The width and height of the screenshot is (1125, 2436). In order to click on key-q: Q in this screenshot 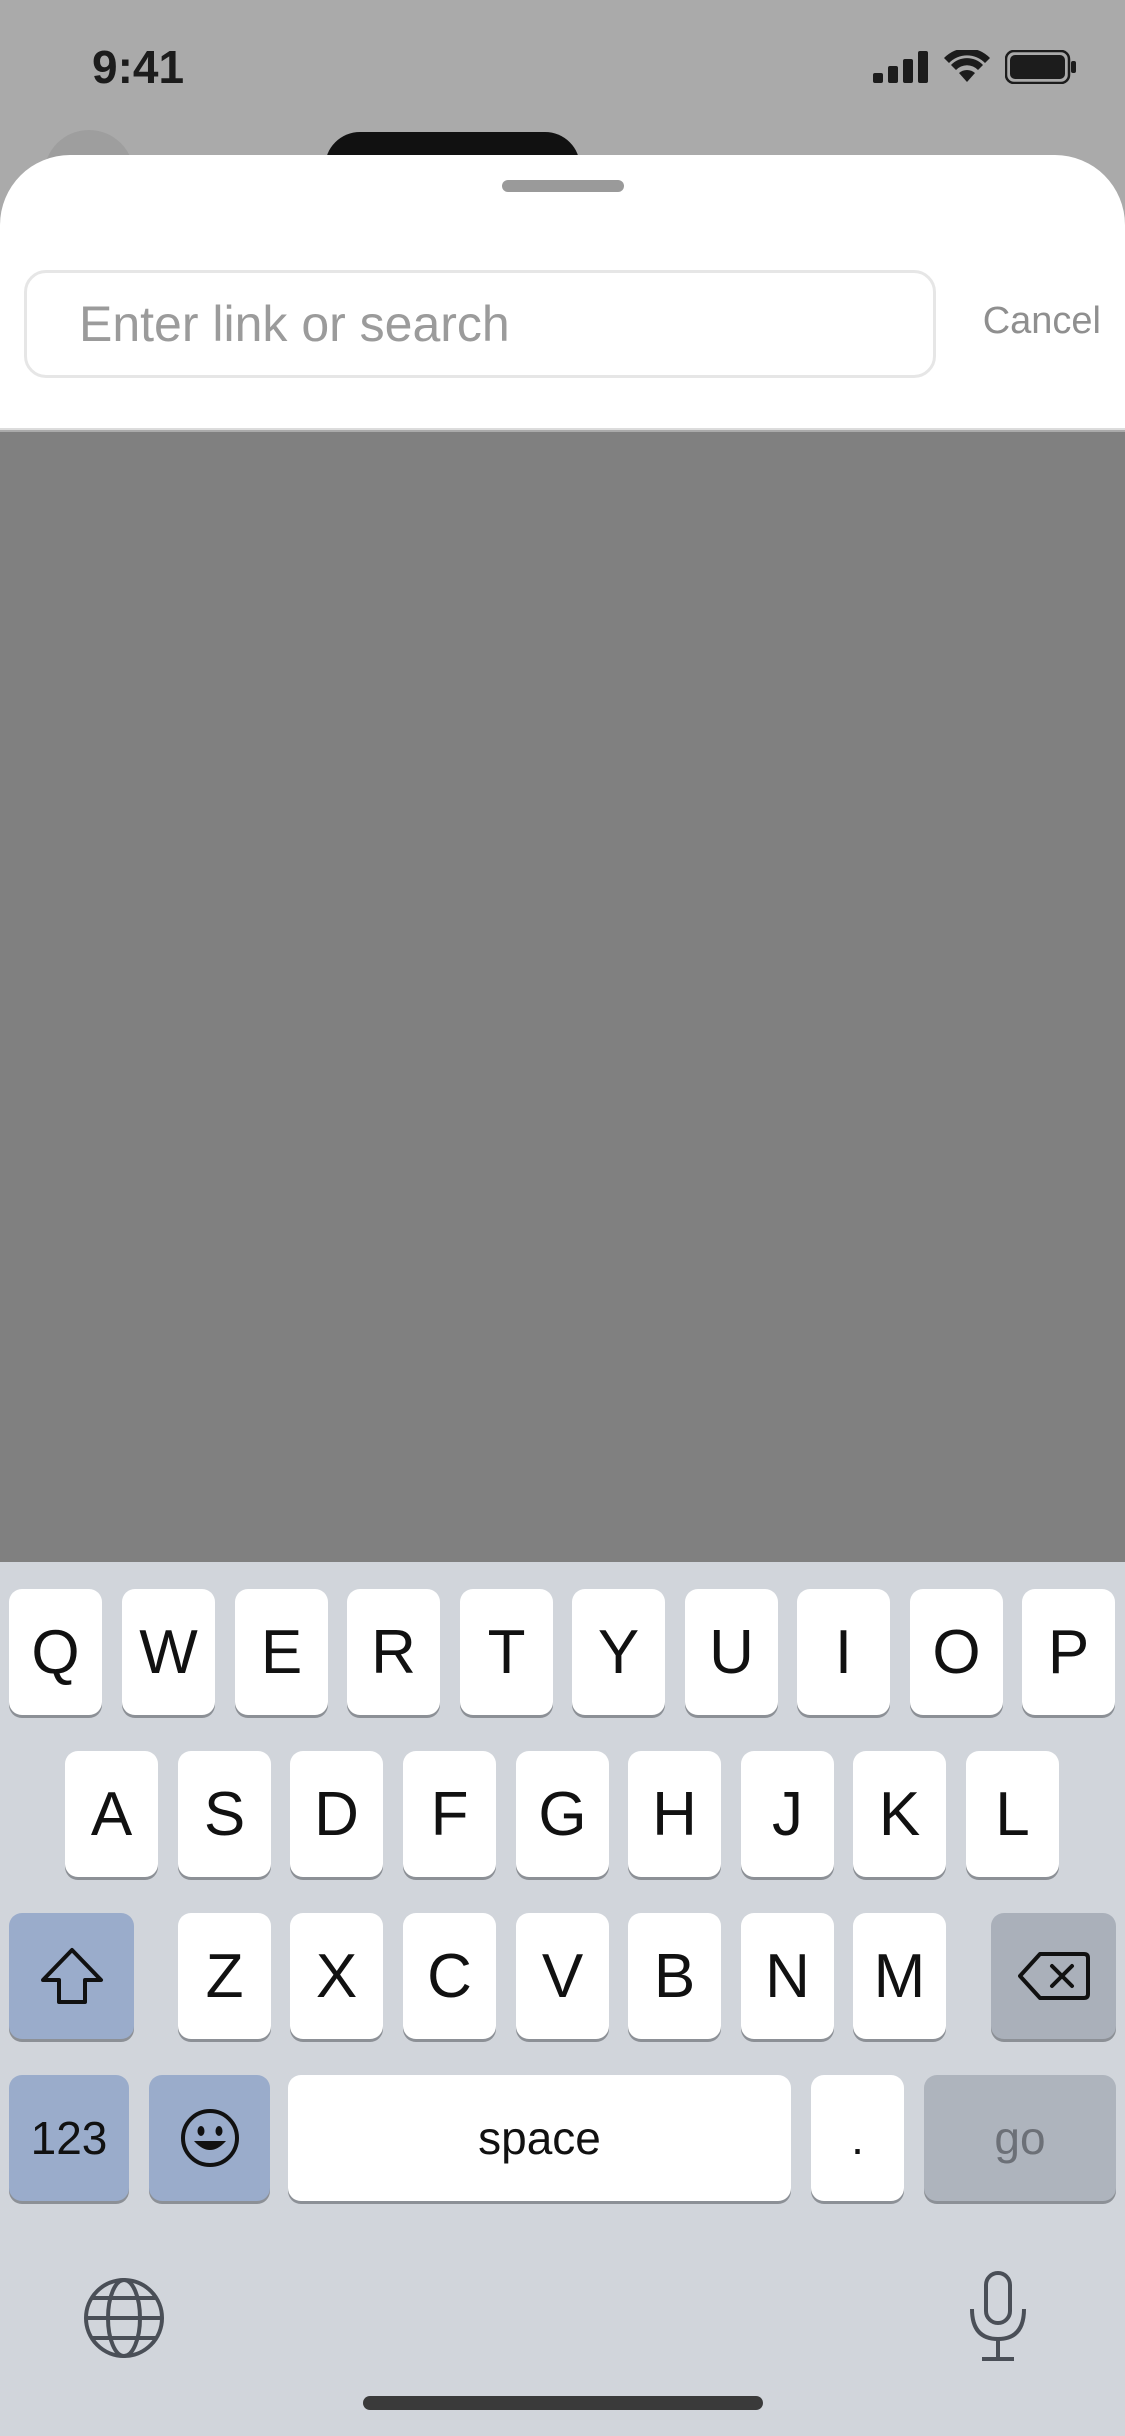, I will do `click(55, 1652)`.